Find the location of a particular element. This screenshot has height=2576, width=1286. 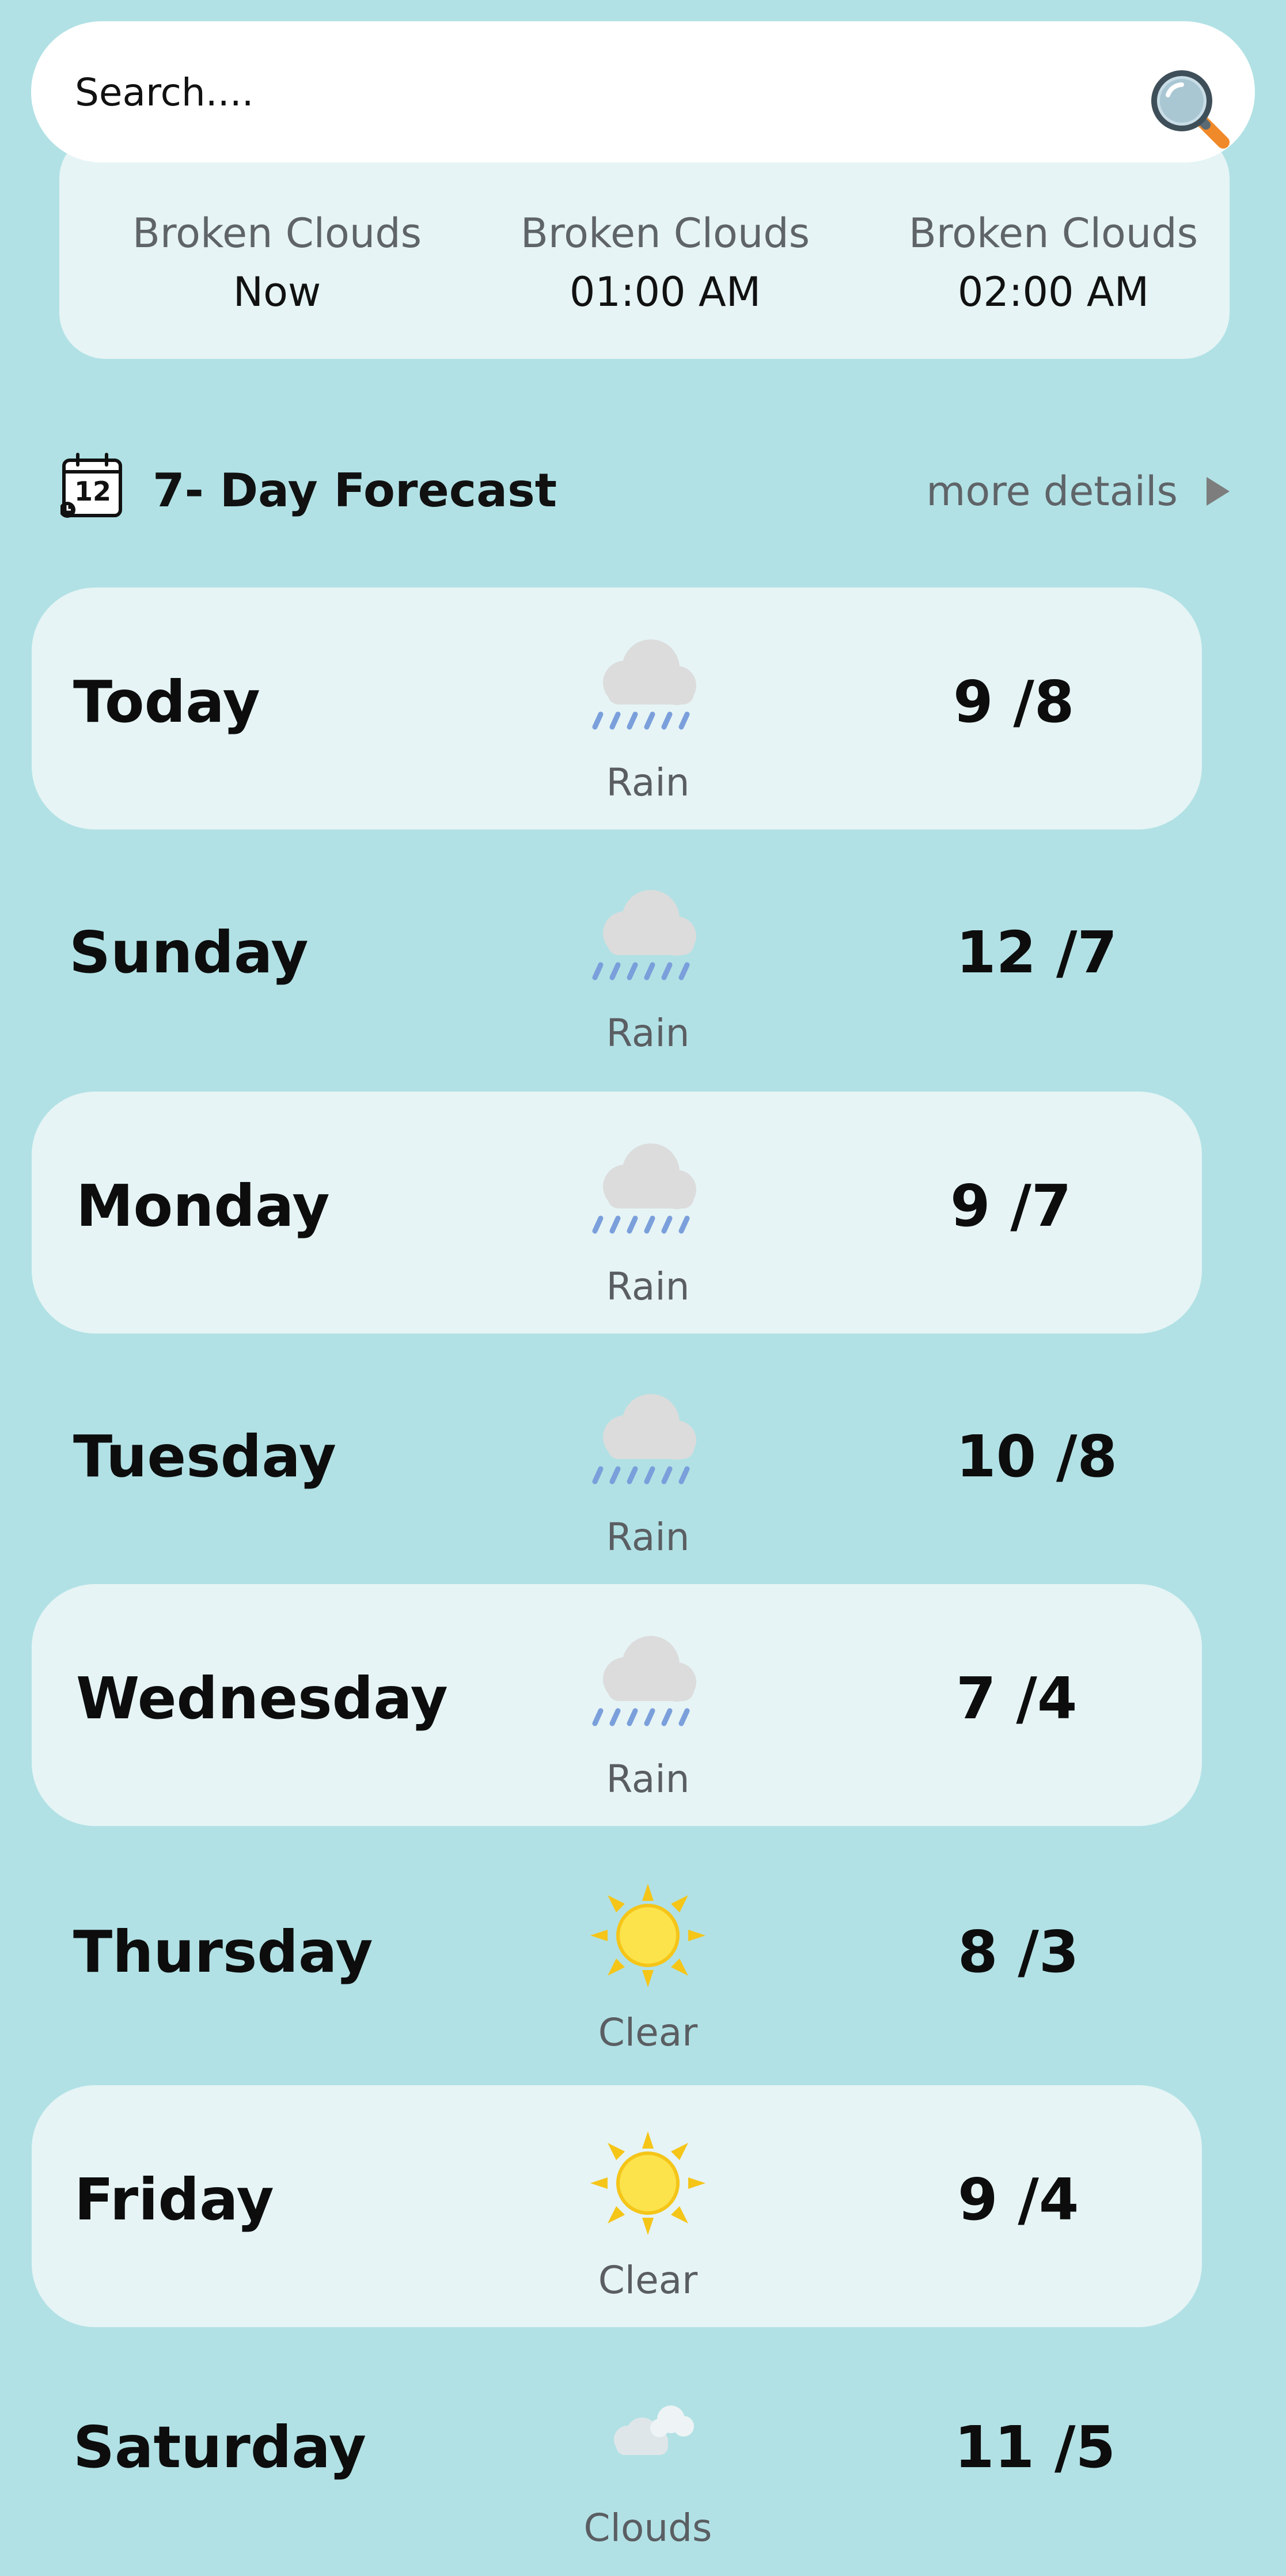

day-name: Today is located at coordinates (166, 702).